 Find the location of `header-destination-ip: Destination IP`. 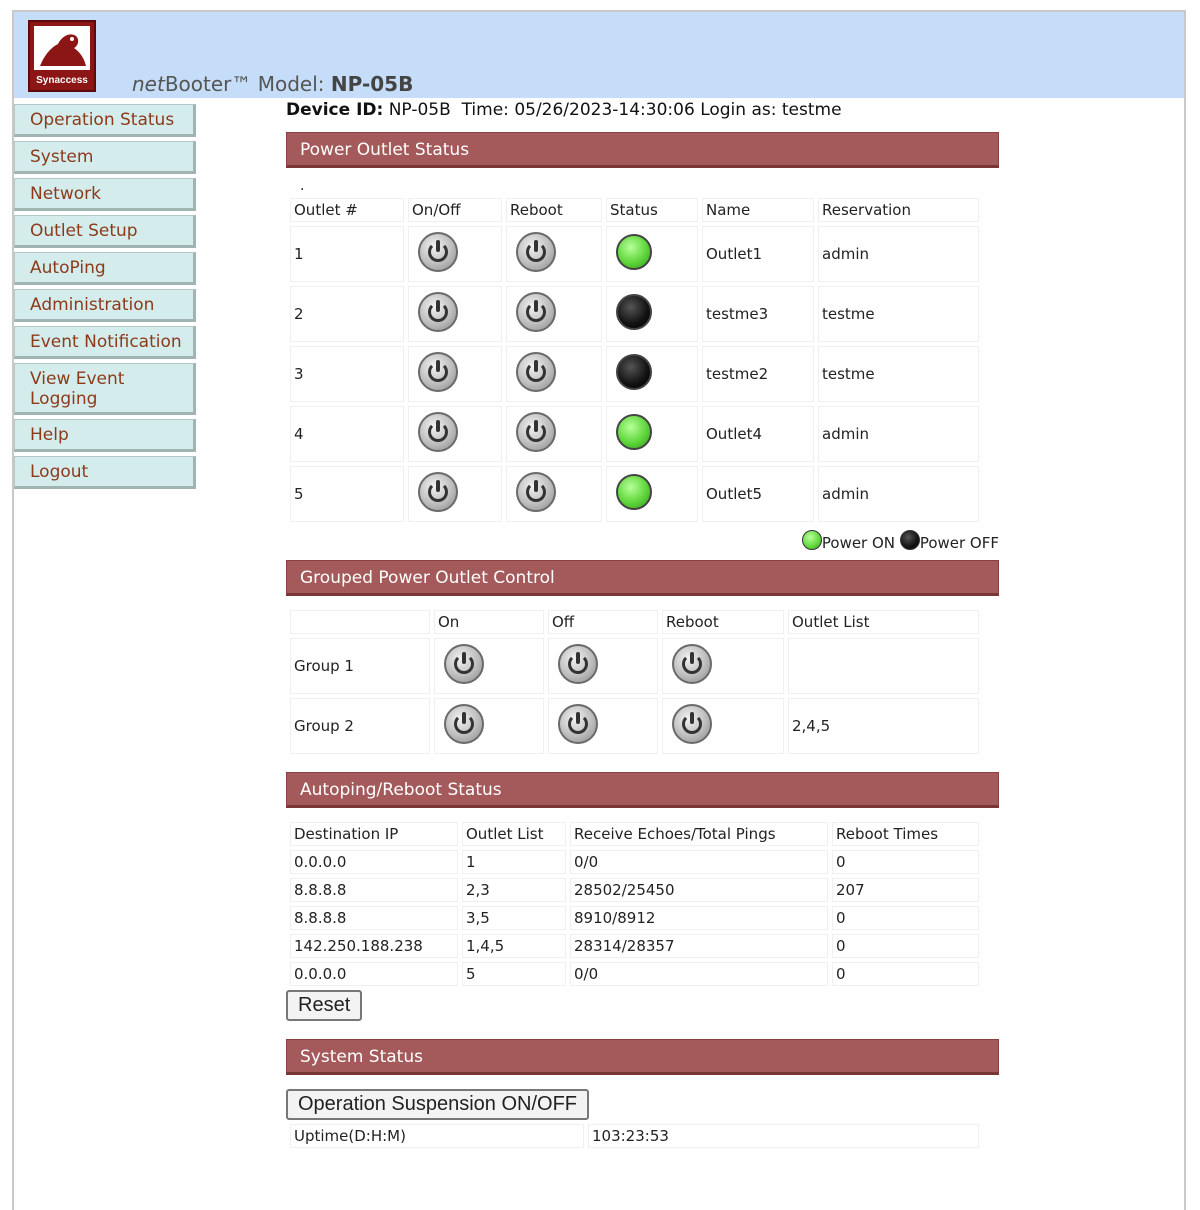

header-destination-ip: Destination IP is located at coordinates (374, 834).